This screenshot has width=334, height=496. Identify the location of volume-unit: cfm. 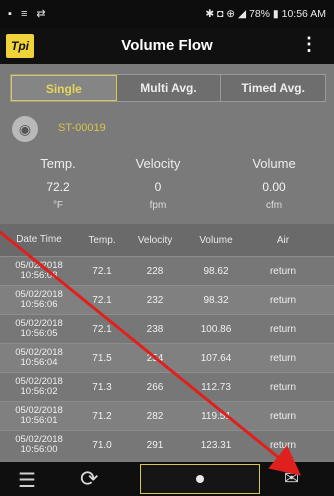
(274, 205).